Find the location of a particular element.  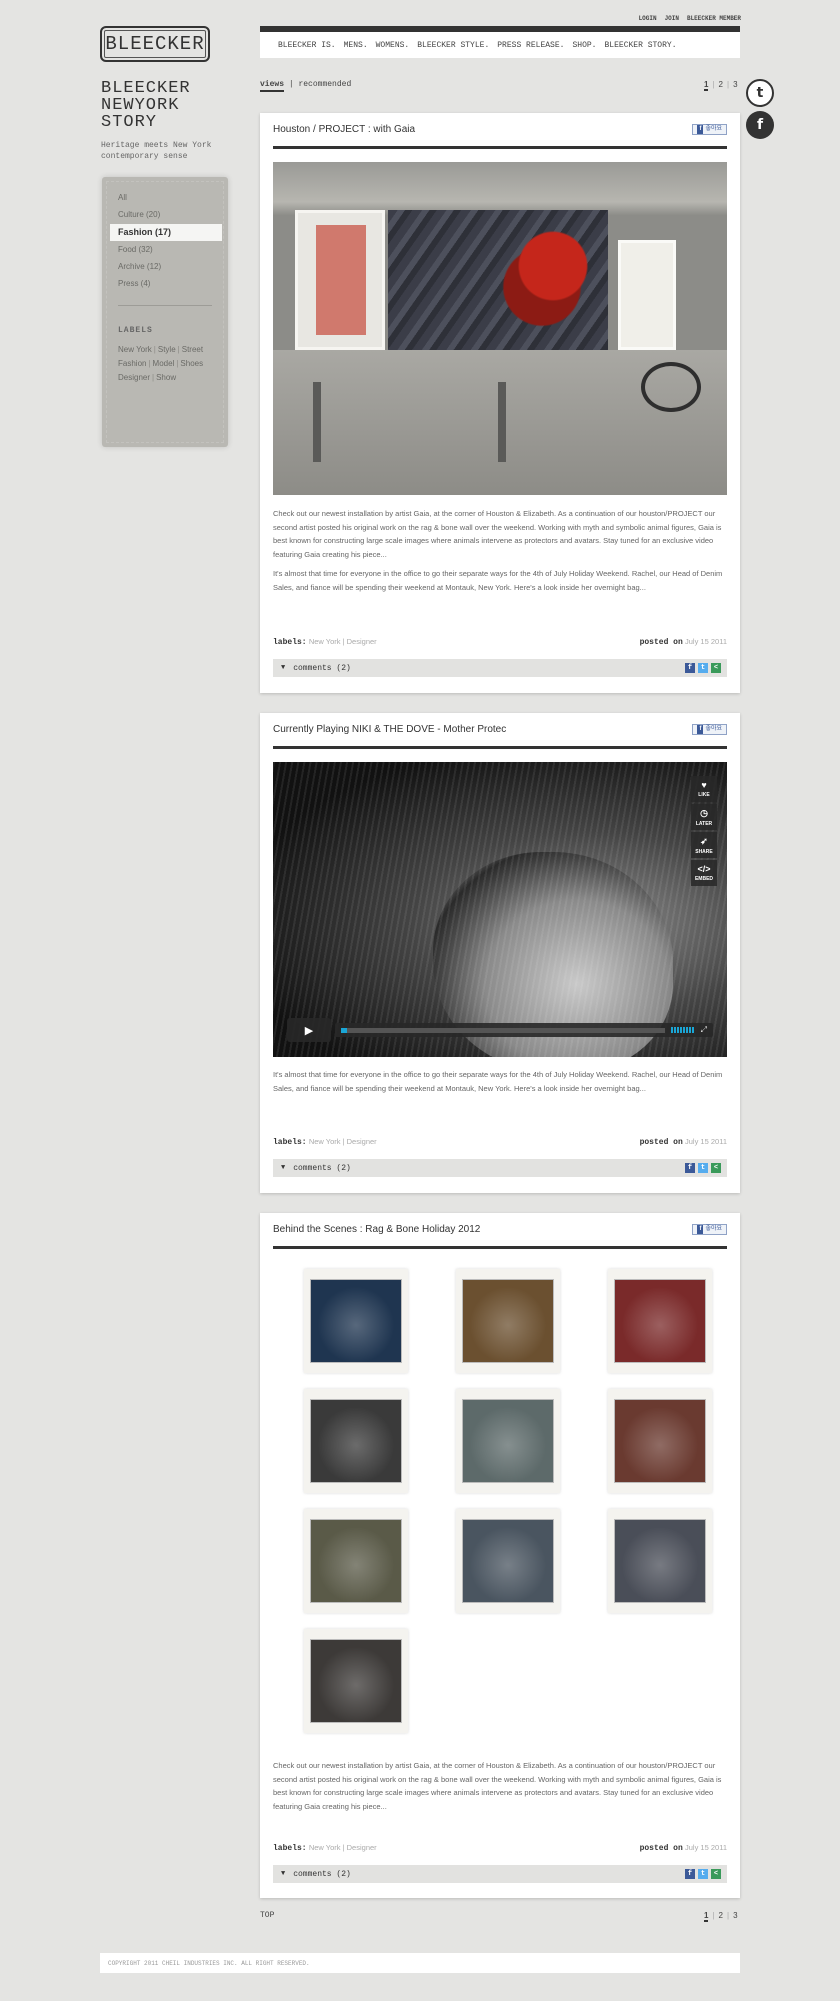

video-share-button: ➶ SHARE is located at coordinates (704, 845).